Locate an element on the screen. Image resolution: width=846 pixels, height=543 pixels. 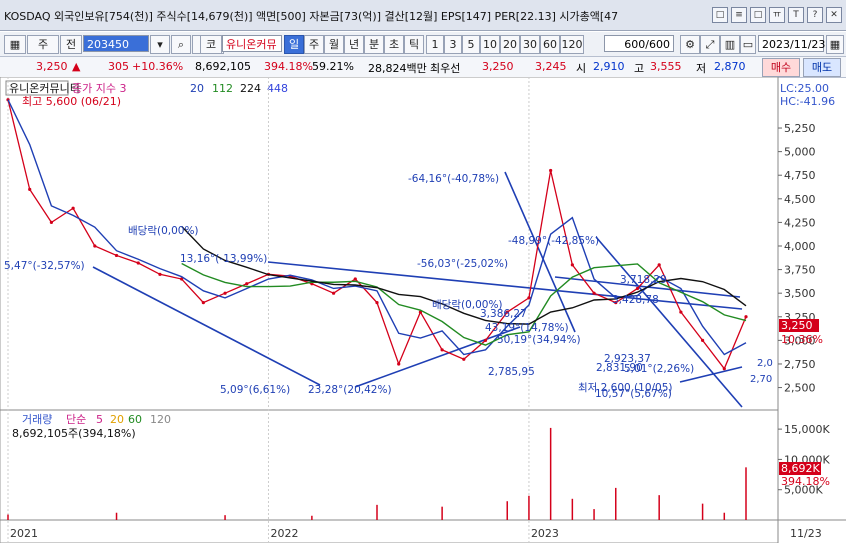
x-tick-label: 2022 is located at coordinates (284, 533).